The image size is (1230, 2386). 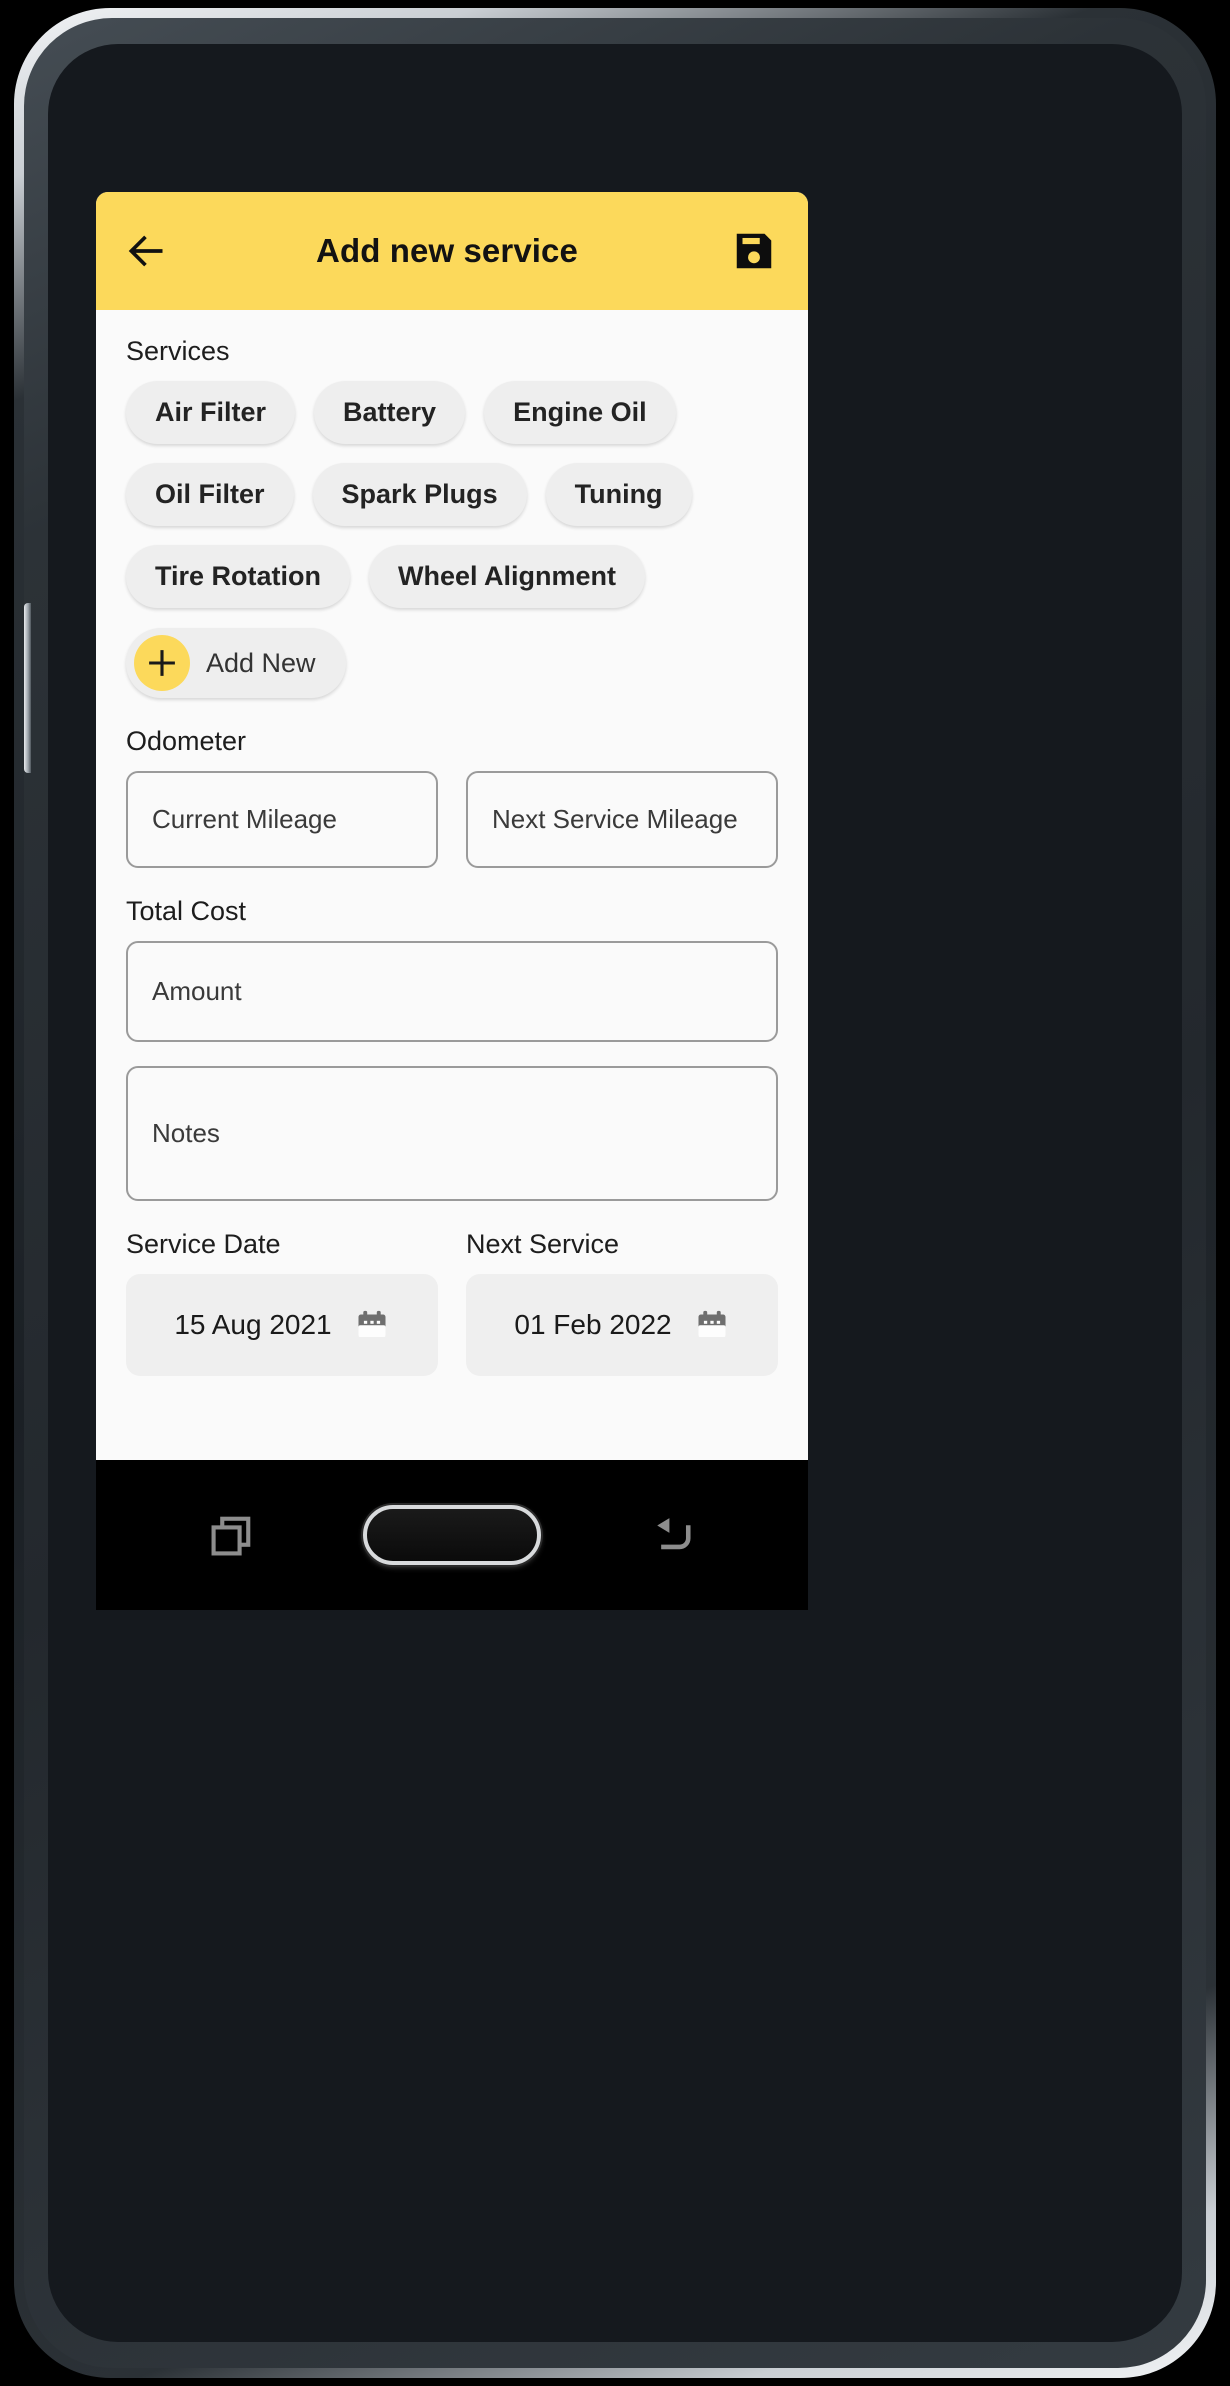 I want to click on back-button, so click(x=146, y=251).